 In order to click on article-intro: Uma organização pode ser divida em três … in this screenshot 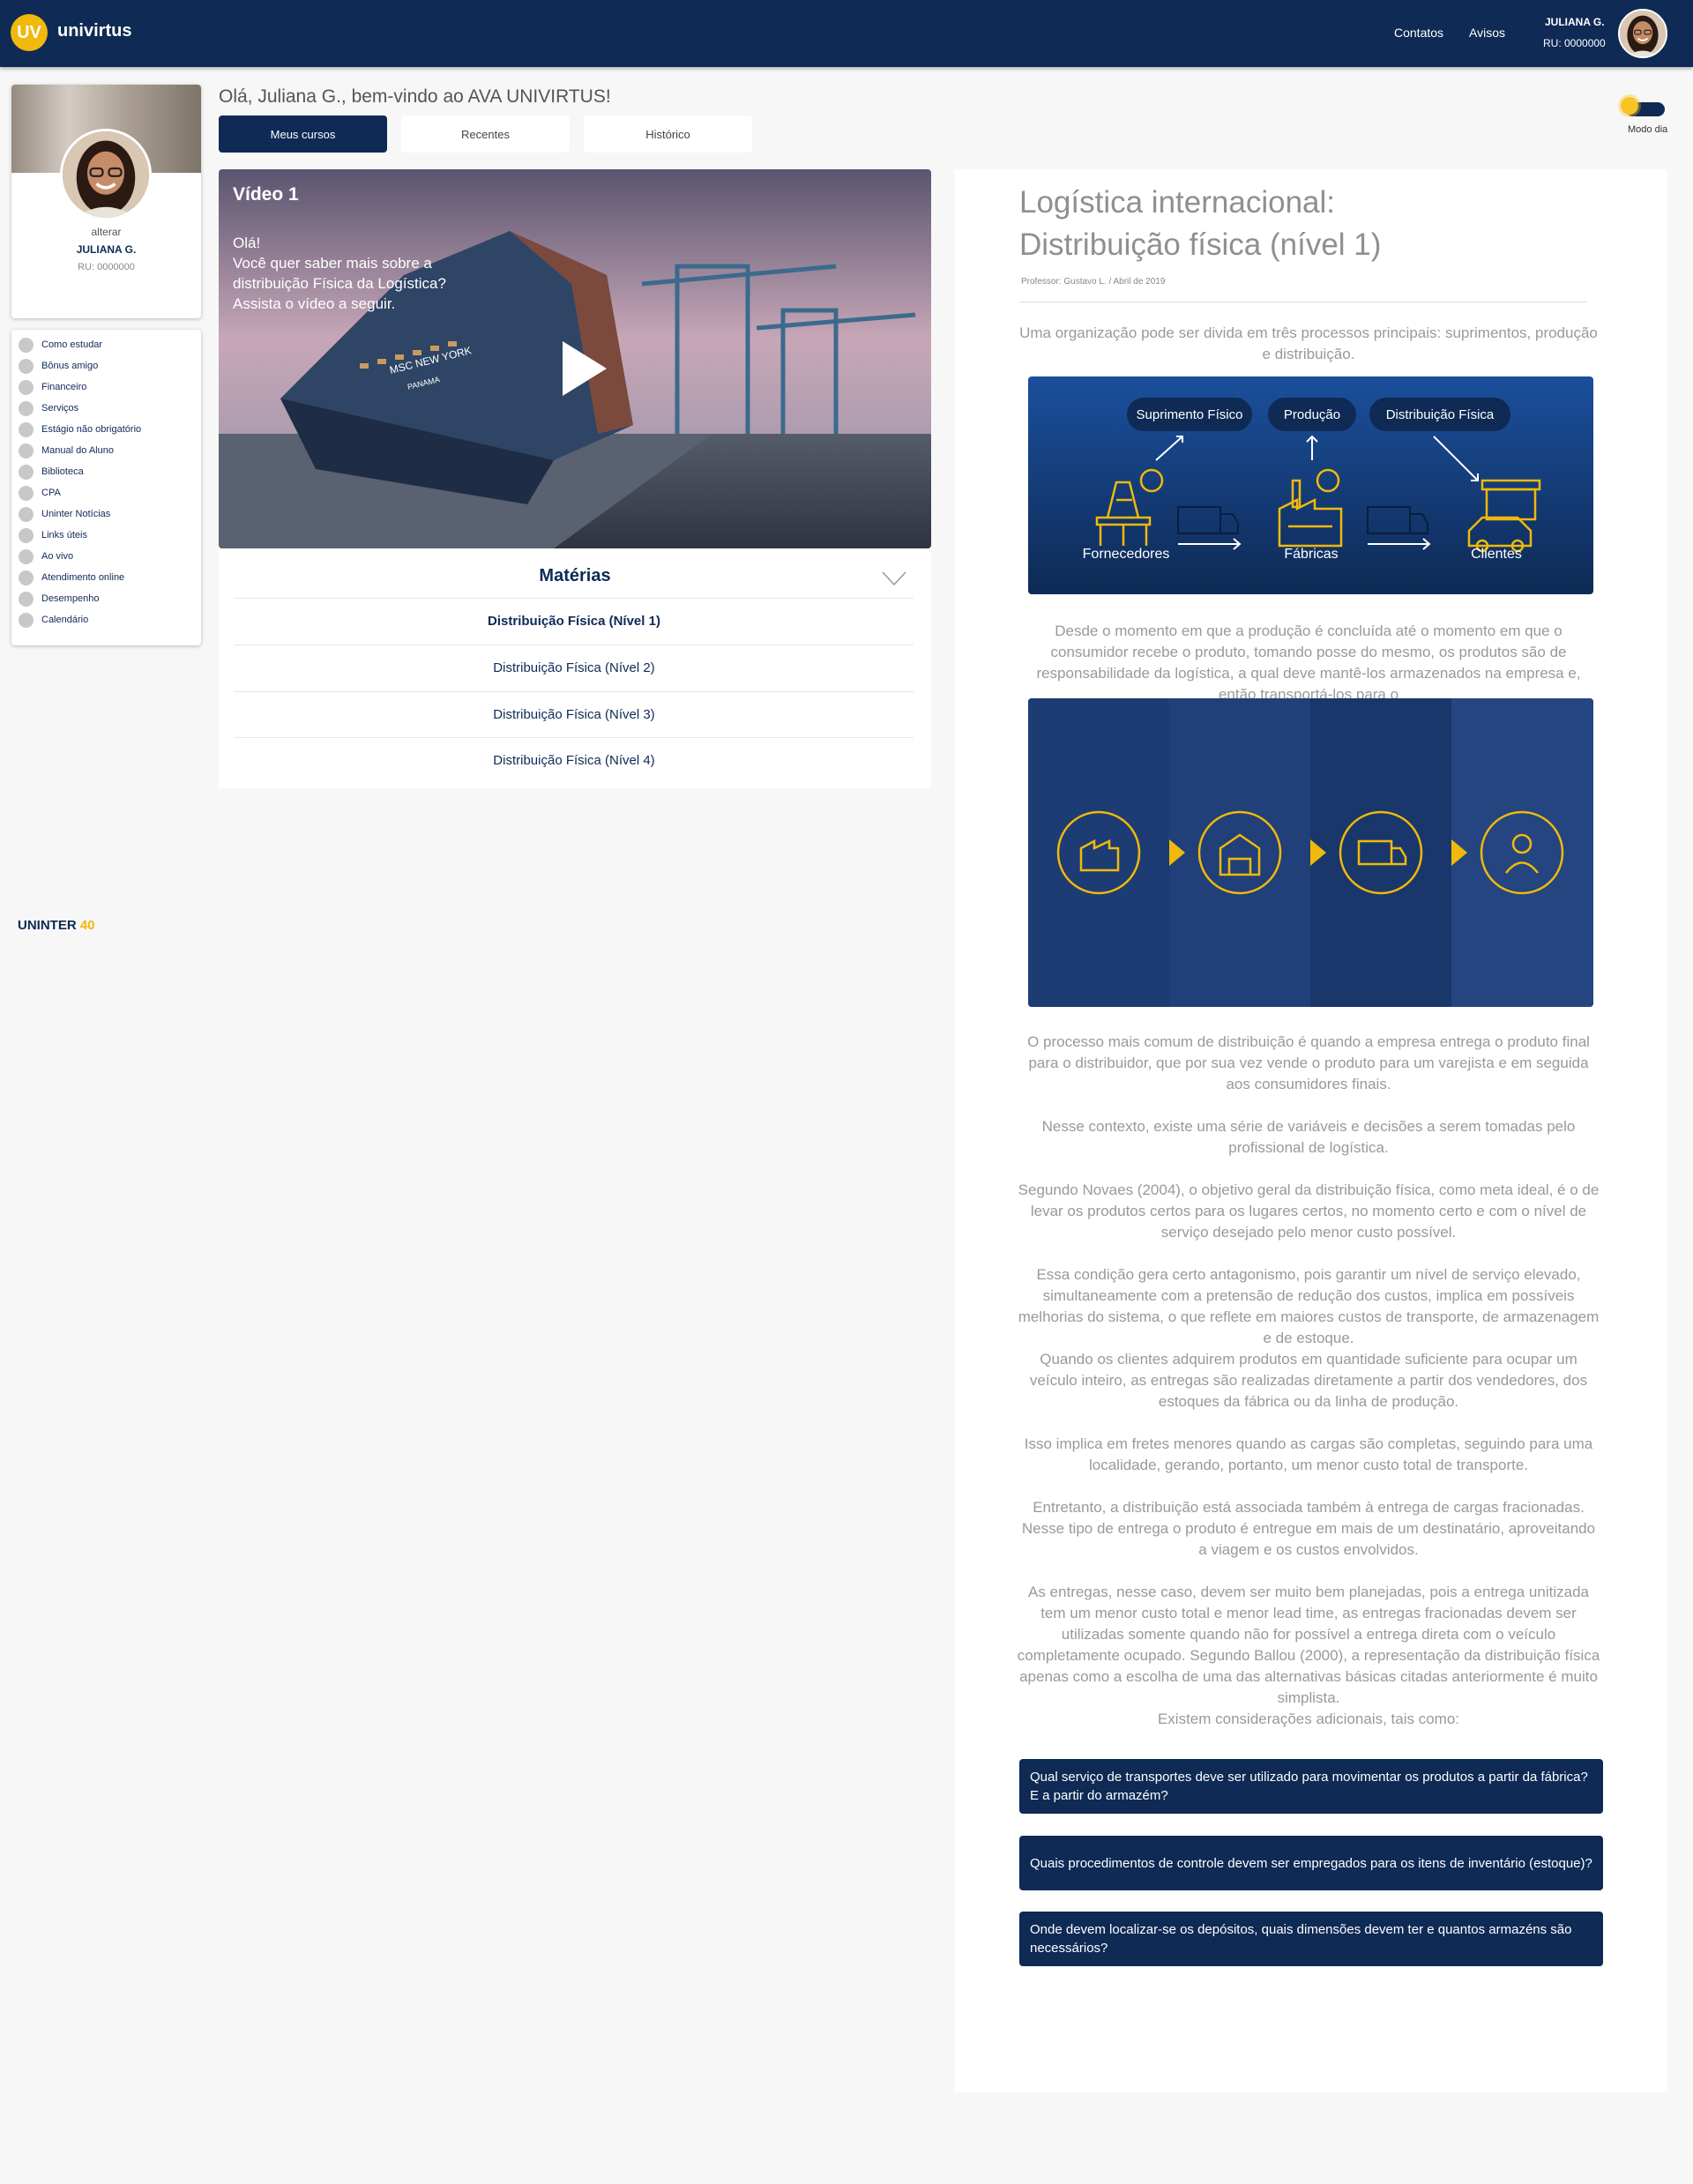, I will do `click(1308, 343)`.